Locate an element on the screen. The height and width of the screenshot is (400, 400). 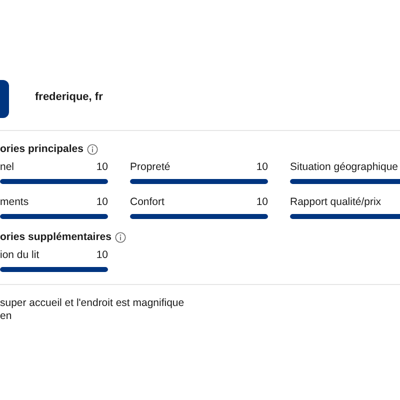
category-label: Confort is located at coordinates (147, 202).